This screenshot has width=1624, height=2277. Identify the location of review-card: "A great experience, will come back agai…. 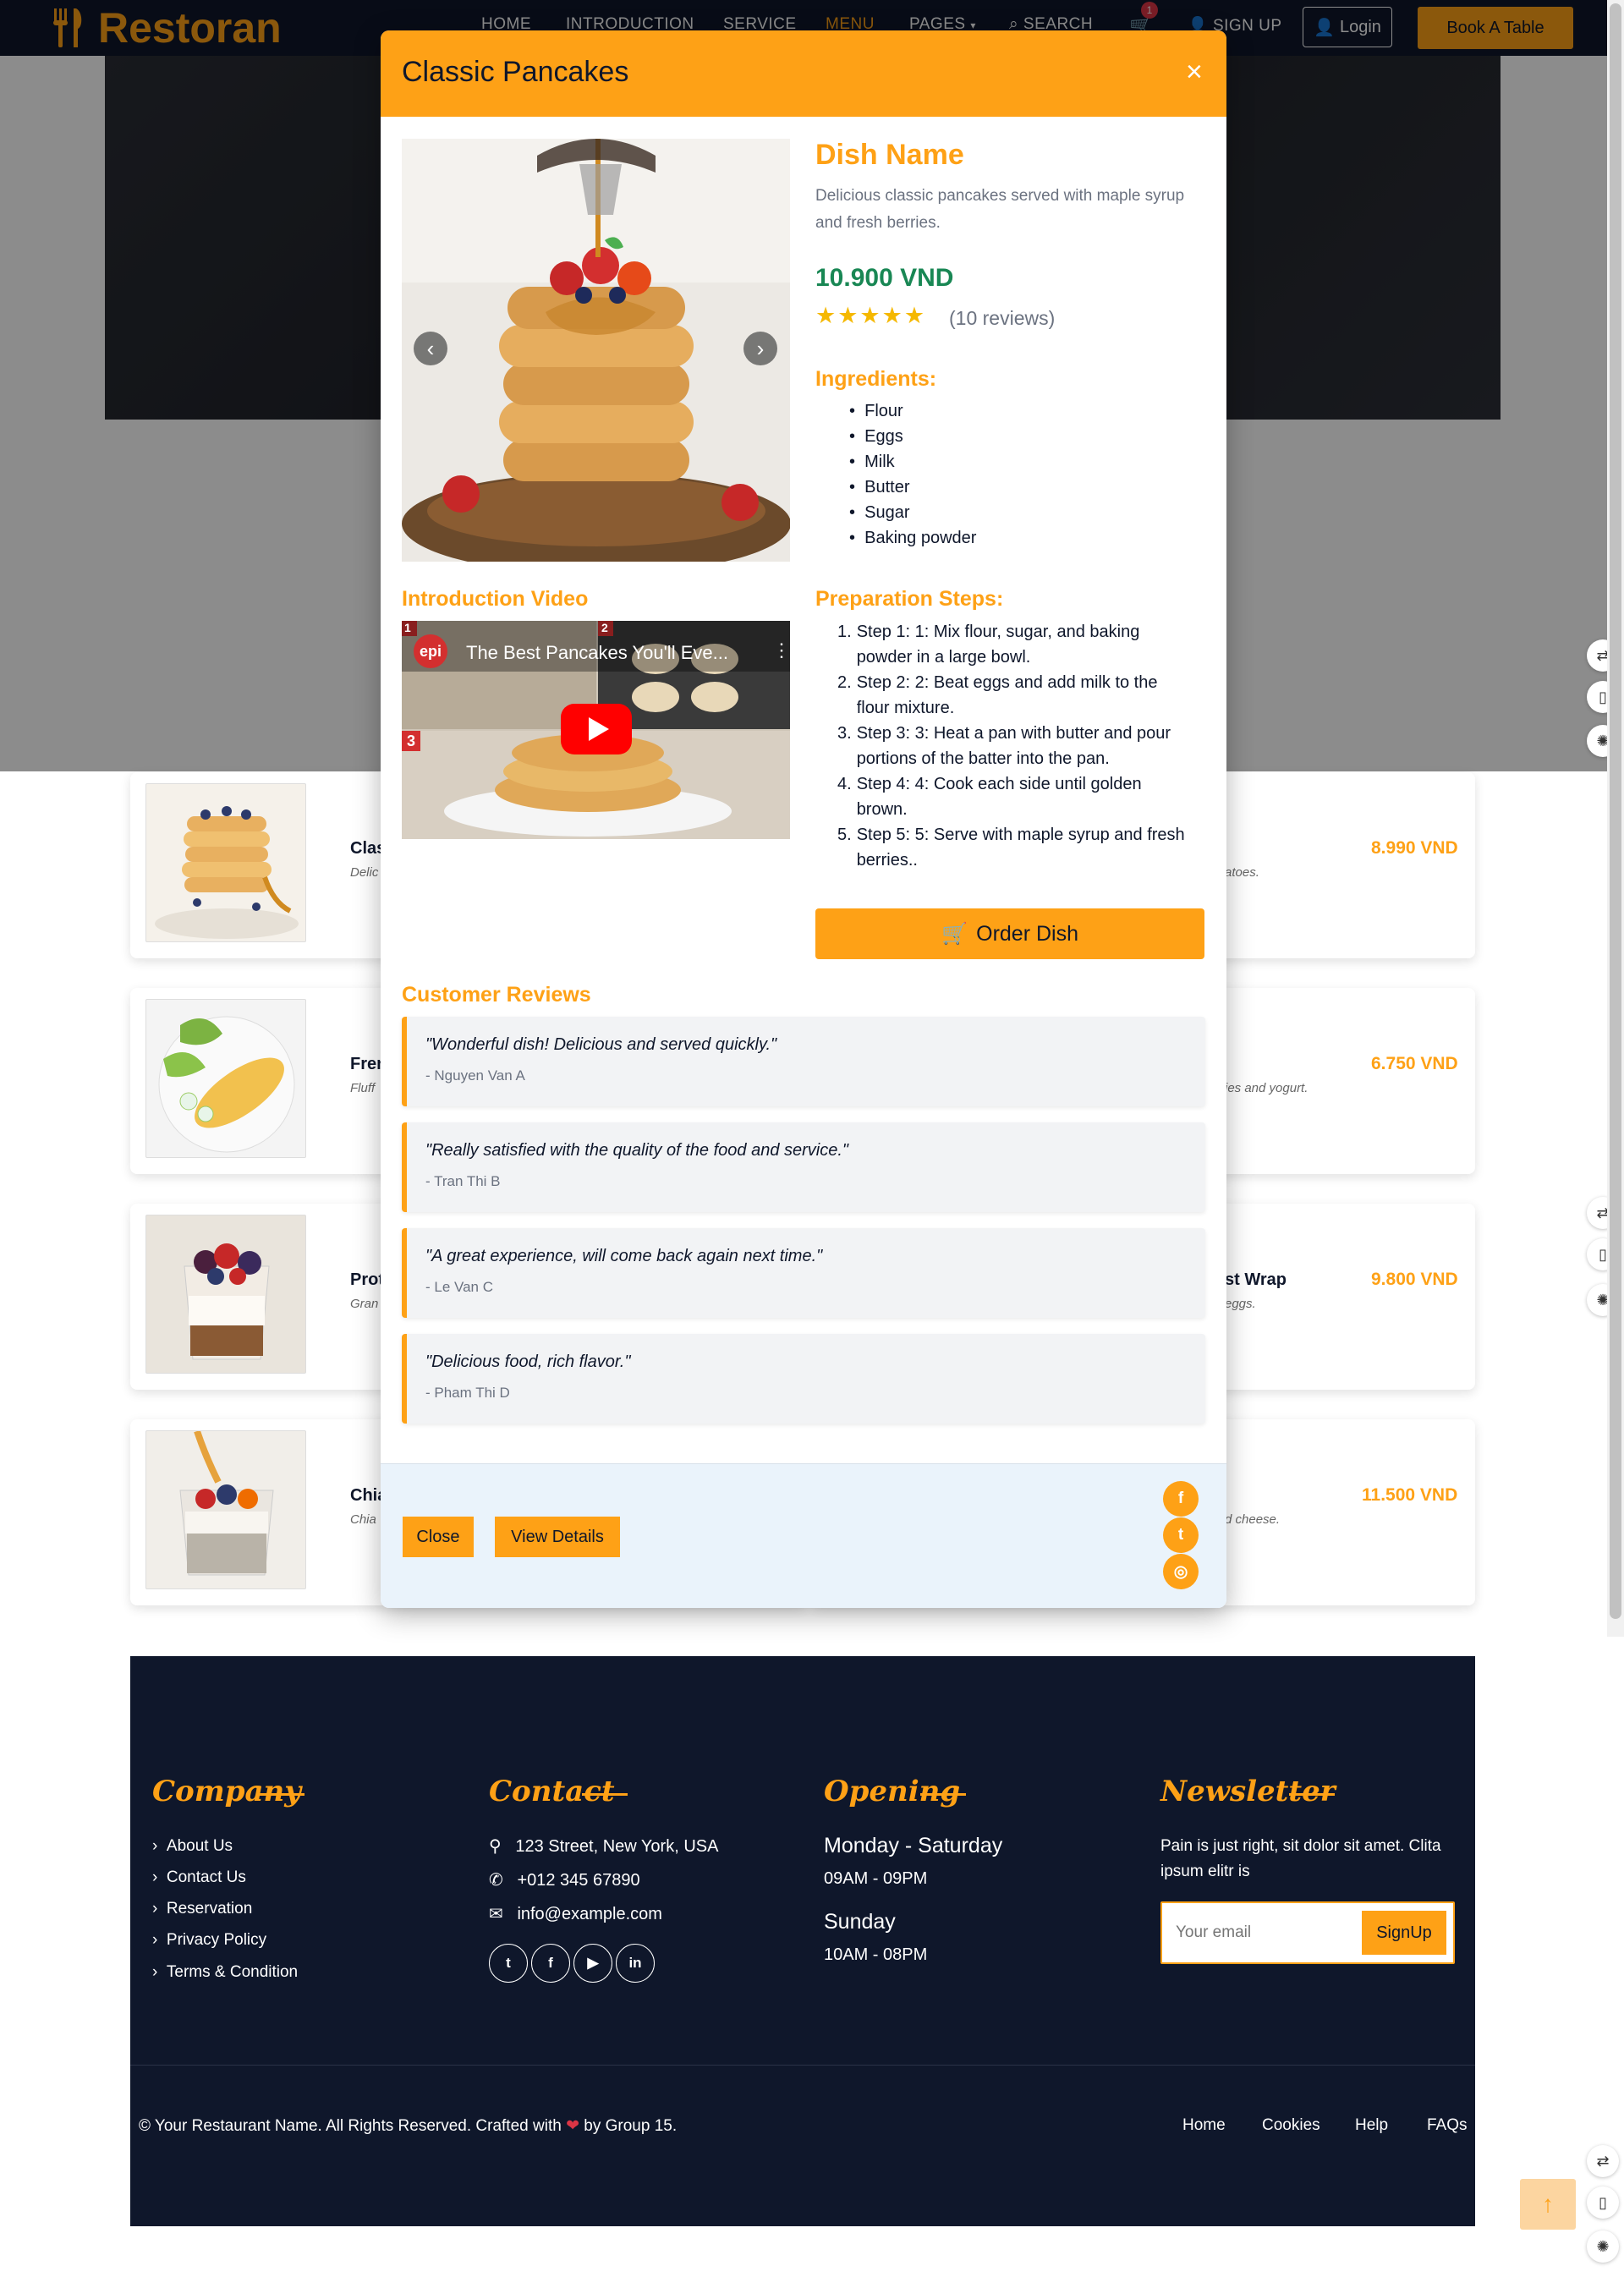
(803, 1273).